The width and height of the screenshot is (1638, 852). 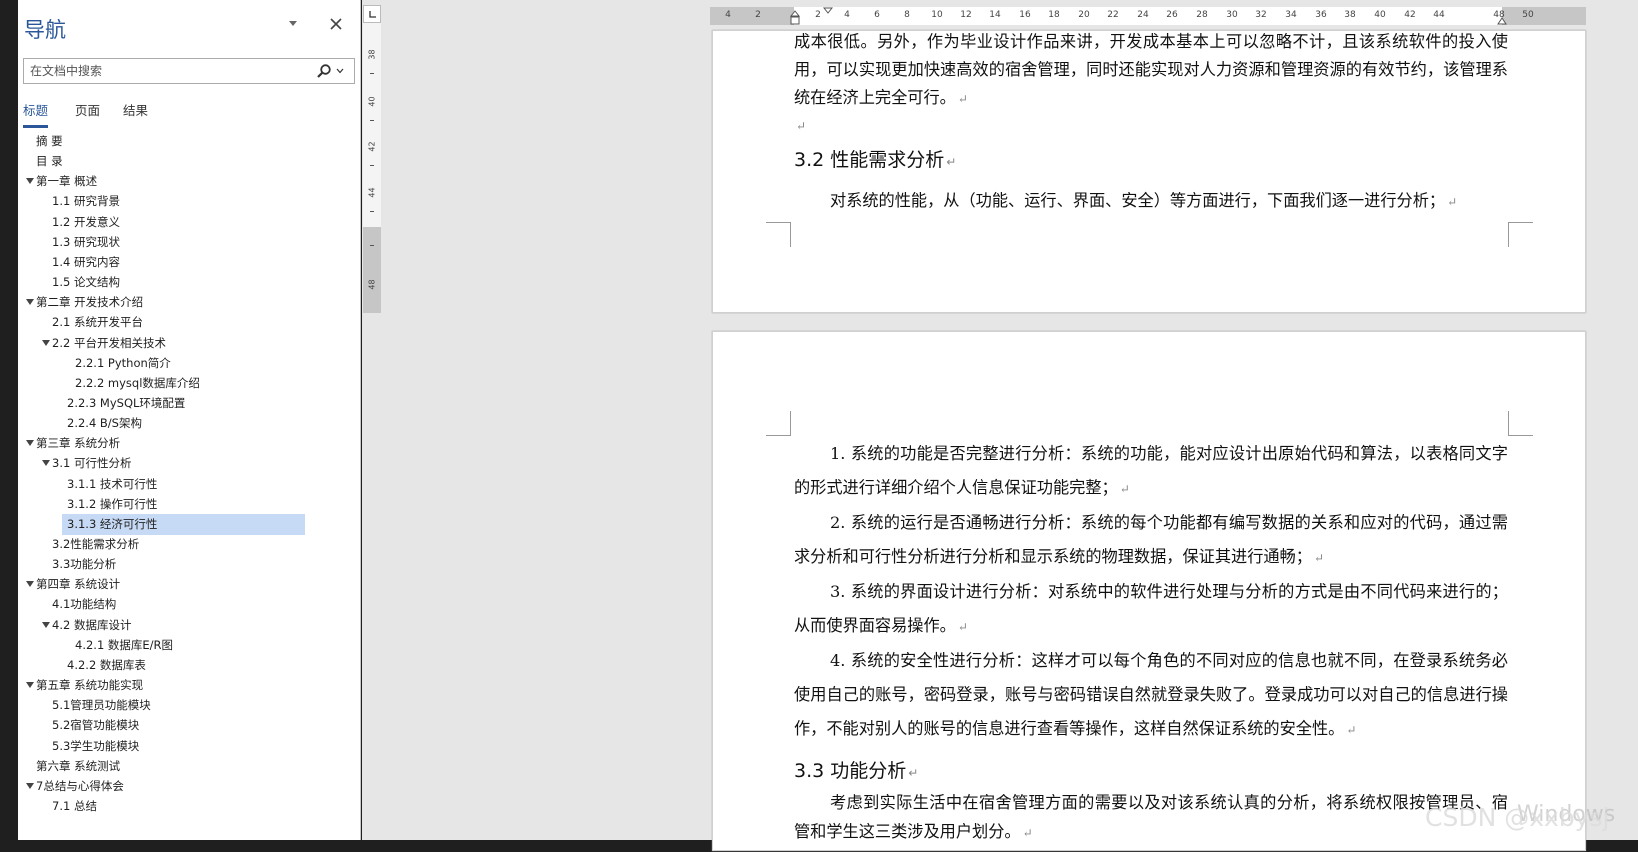 I want to click on section-heading: 3.3 功能分析 ↵, so click(x=856, y=769).